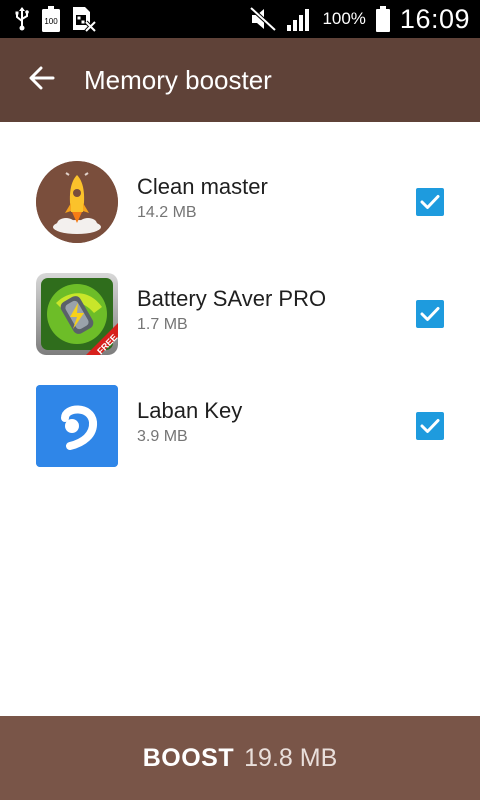 Image resolution: width=480 pixels, height=800 pixels. What do you see at coordinates (77, 202) in the screenshot?
I see `rocket-icon` at bounding box center [77, 202].